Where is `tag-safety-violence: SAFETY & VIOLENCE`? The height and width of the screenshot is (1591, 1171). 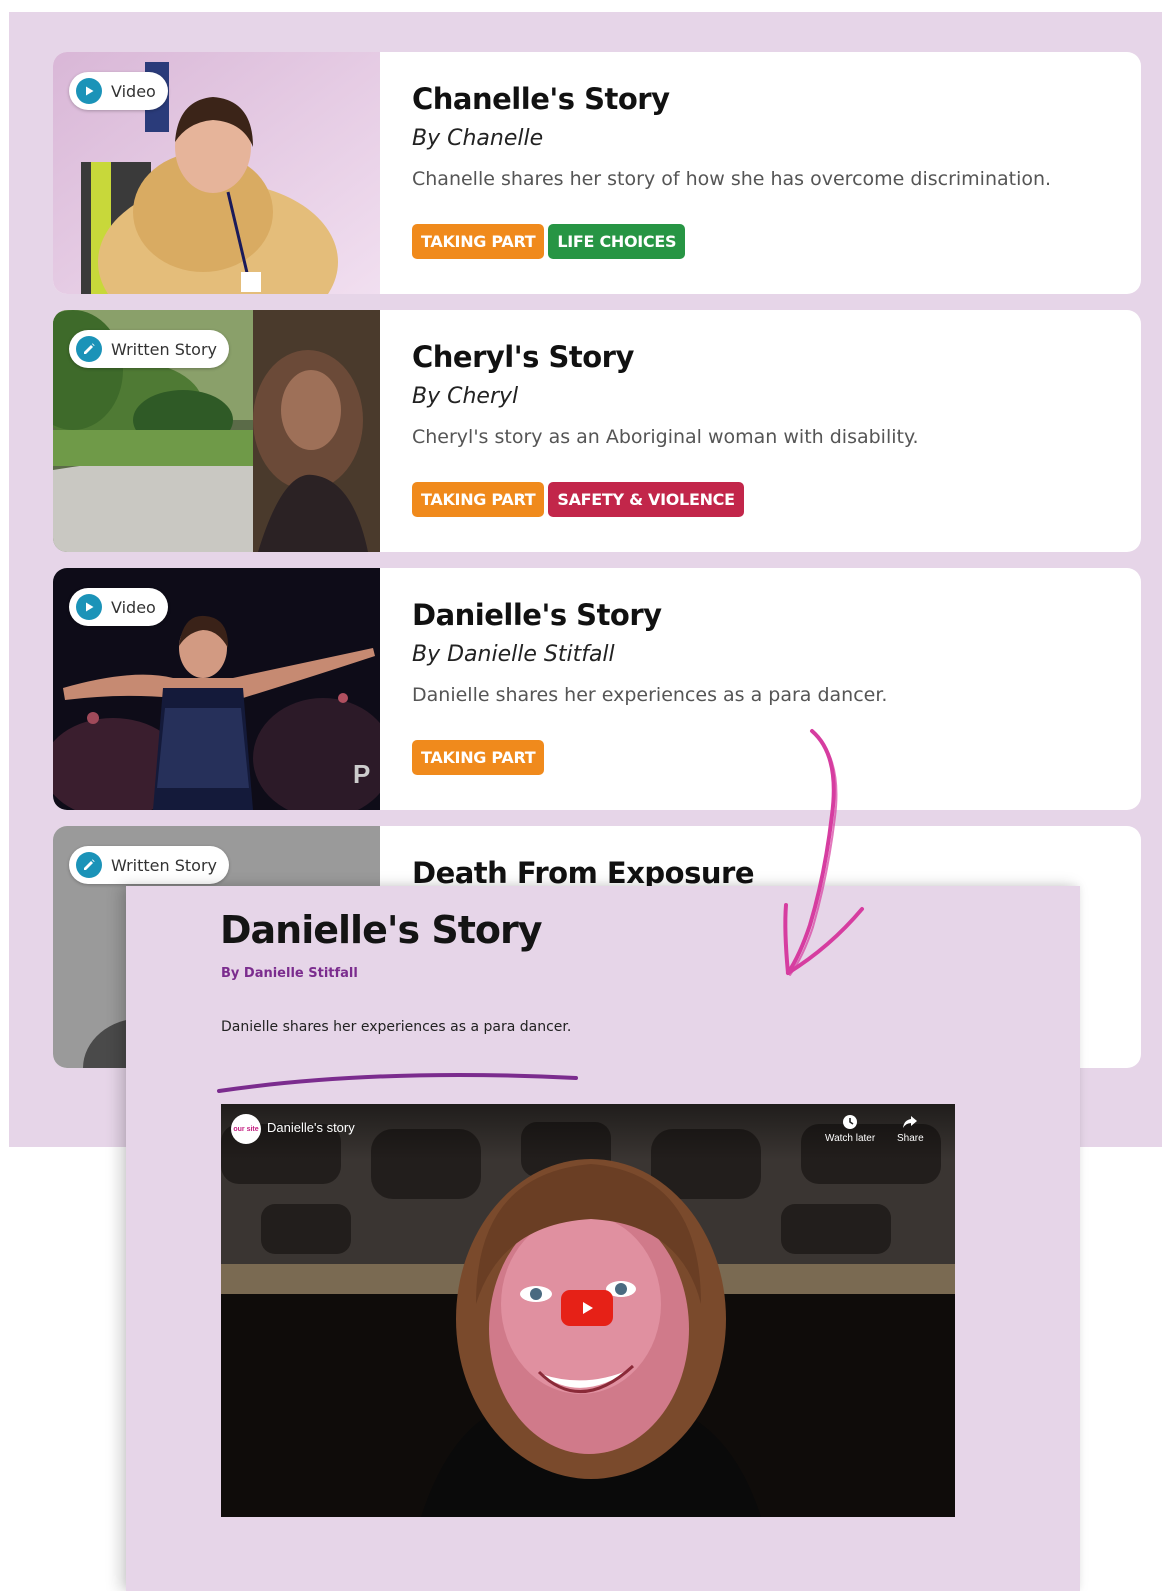 tag-safety-violence: SAFETY & VIOLENCE is located at coordinates (646, 499).